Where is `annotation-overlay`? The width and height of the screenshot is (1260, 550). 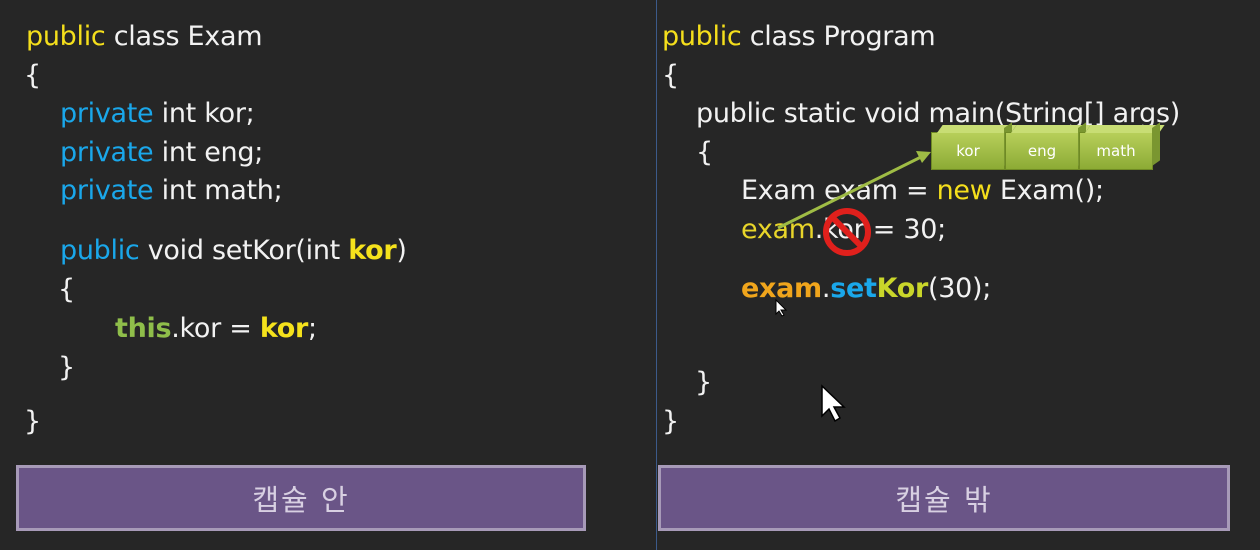 annotation-overlay is located at coordinates (853, 287).